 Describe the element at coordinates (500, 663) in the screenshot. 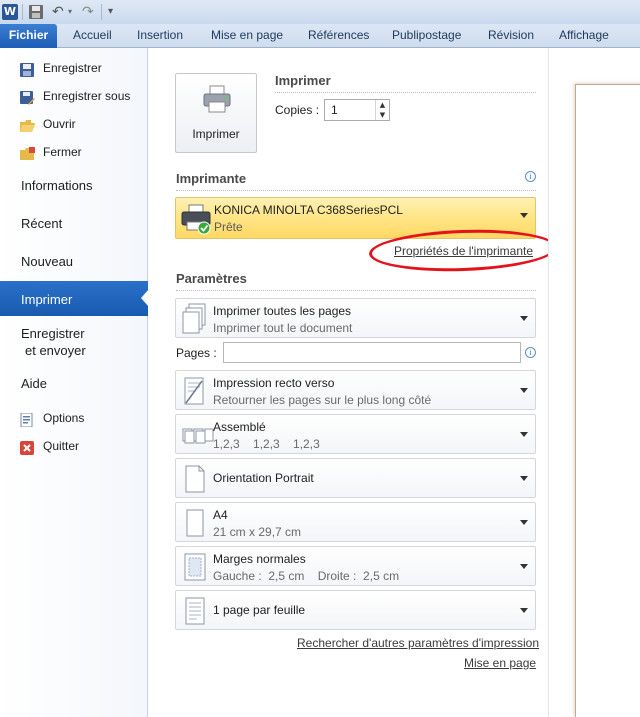

I see `page-setup-link: Mise en page` at that location.